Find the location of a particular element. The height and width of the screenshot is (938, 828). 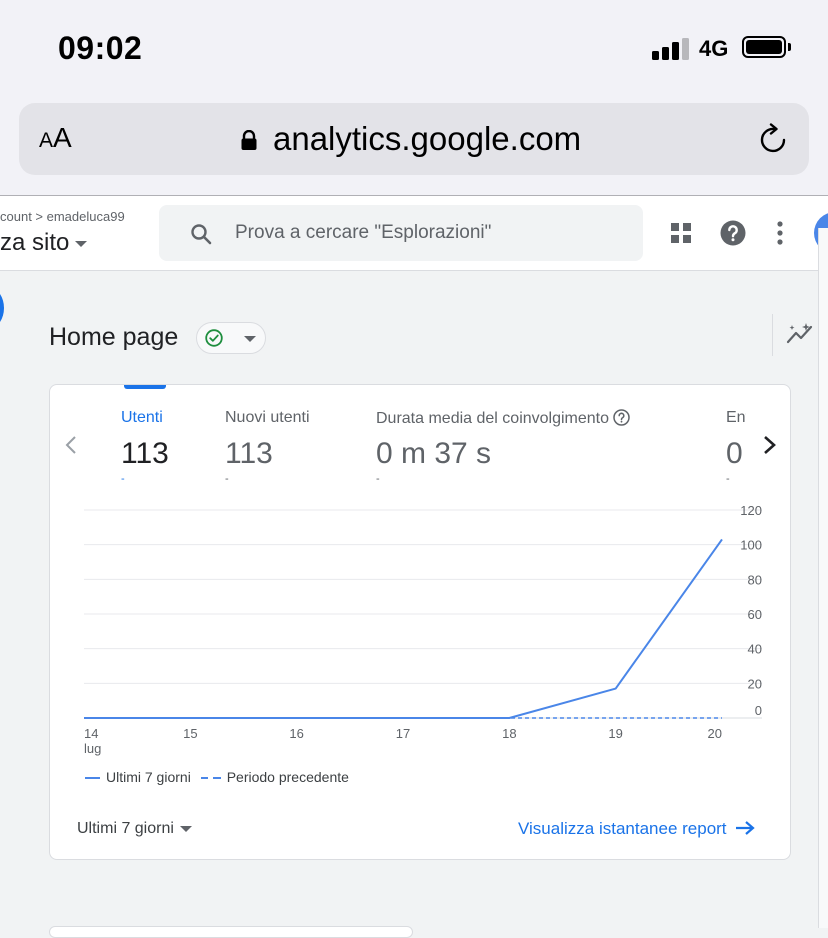

search-input is located at coordinates (430, 233).